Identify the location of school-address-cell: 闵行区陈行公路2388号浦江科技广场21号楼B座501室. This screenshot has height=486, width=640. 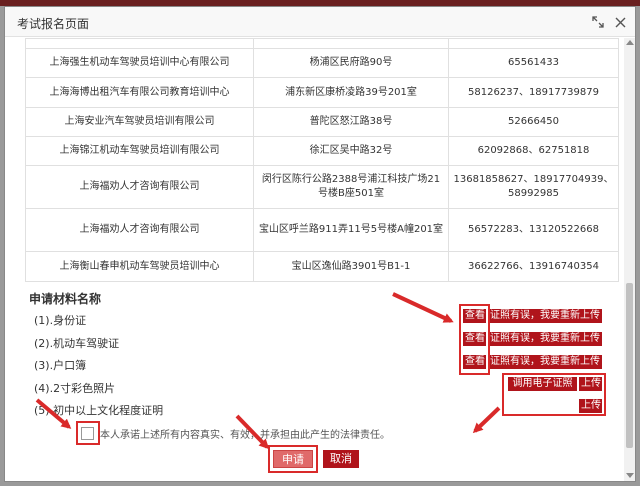
(351, 187).